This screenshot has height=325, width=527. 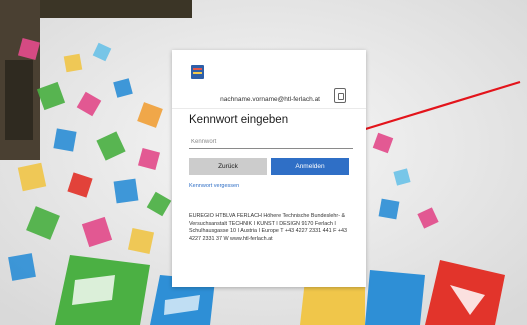 I want to click on password-input, so click(x=271, y=142).